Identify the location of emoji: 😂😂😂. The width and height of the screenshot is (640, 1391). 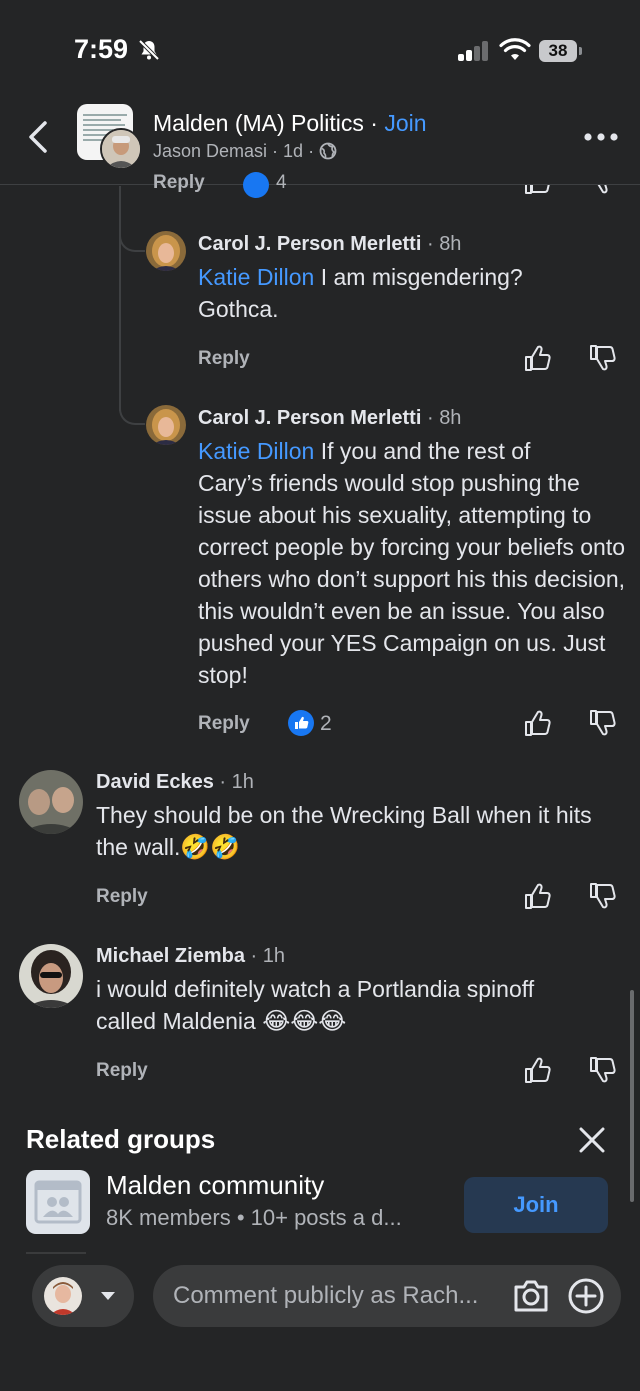
(304, 1021).